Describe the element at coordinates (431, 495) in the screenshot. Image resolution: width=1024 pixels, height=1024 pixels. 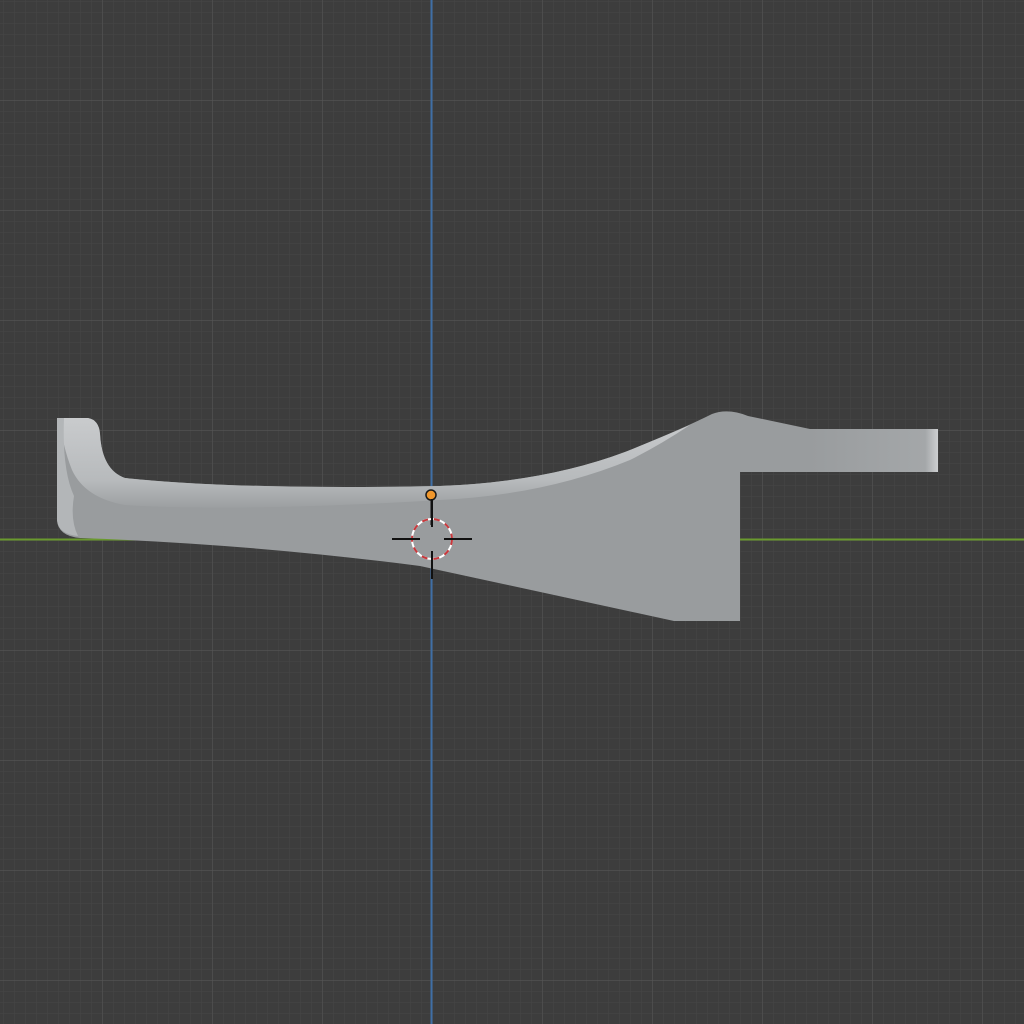
I see `object-origin-dot` at that location.